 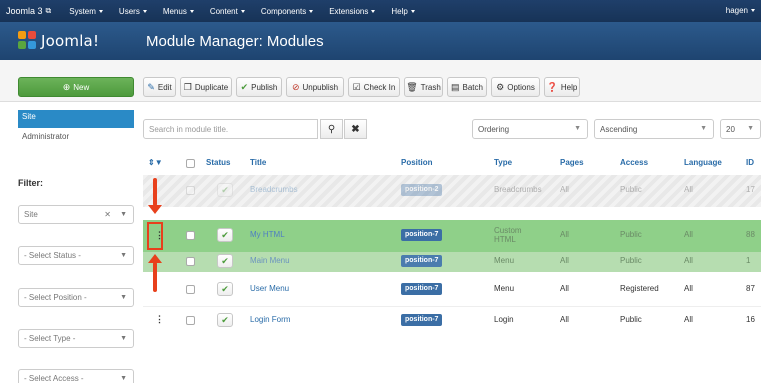 I want to click on menu-extensions: Extensions, so click(x=352, y=11).